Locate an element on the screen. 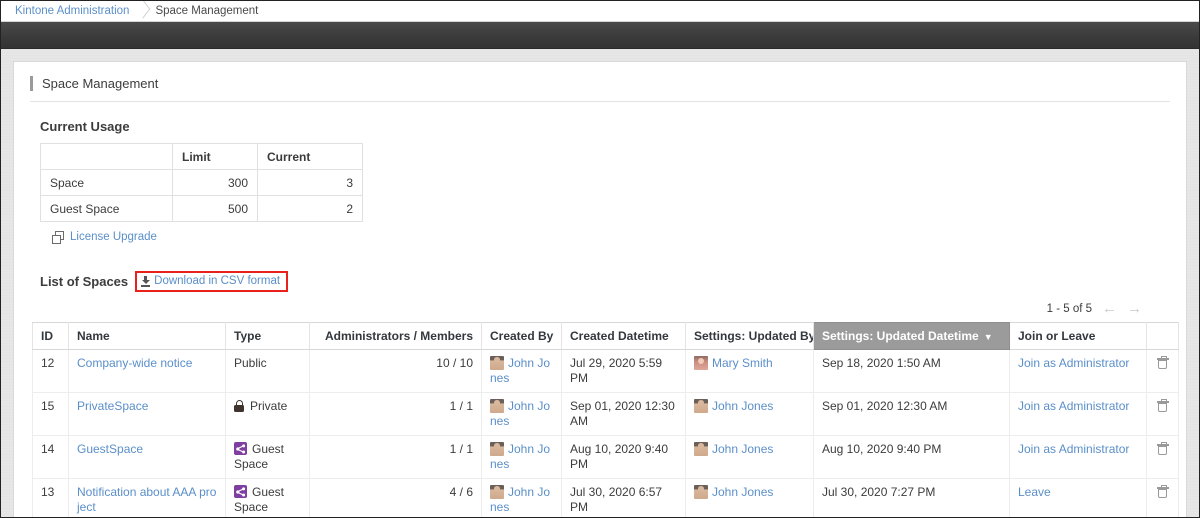  download-icon is located at coordinates (146, 281).